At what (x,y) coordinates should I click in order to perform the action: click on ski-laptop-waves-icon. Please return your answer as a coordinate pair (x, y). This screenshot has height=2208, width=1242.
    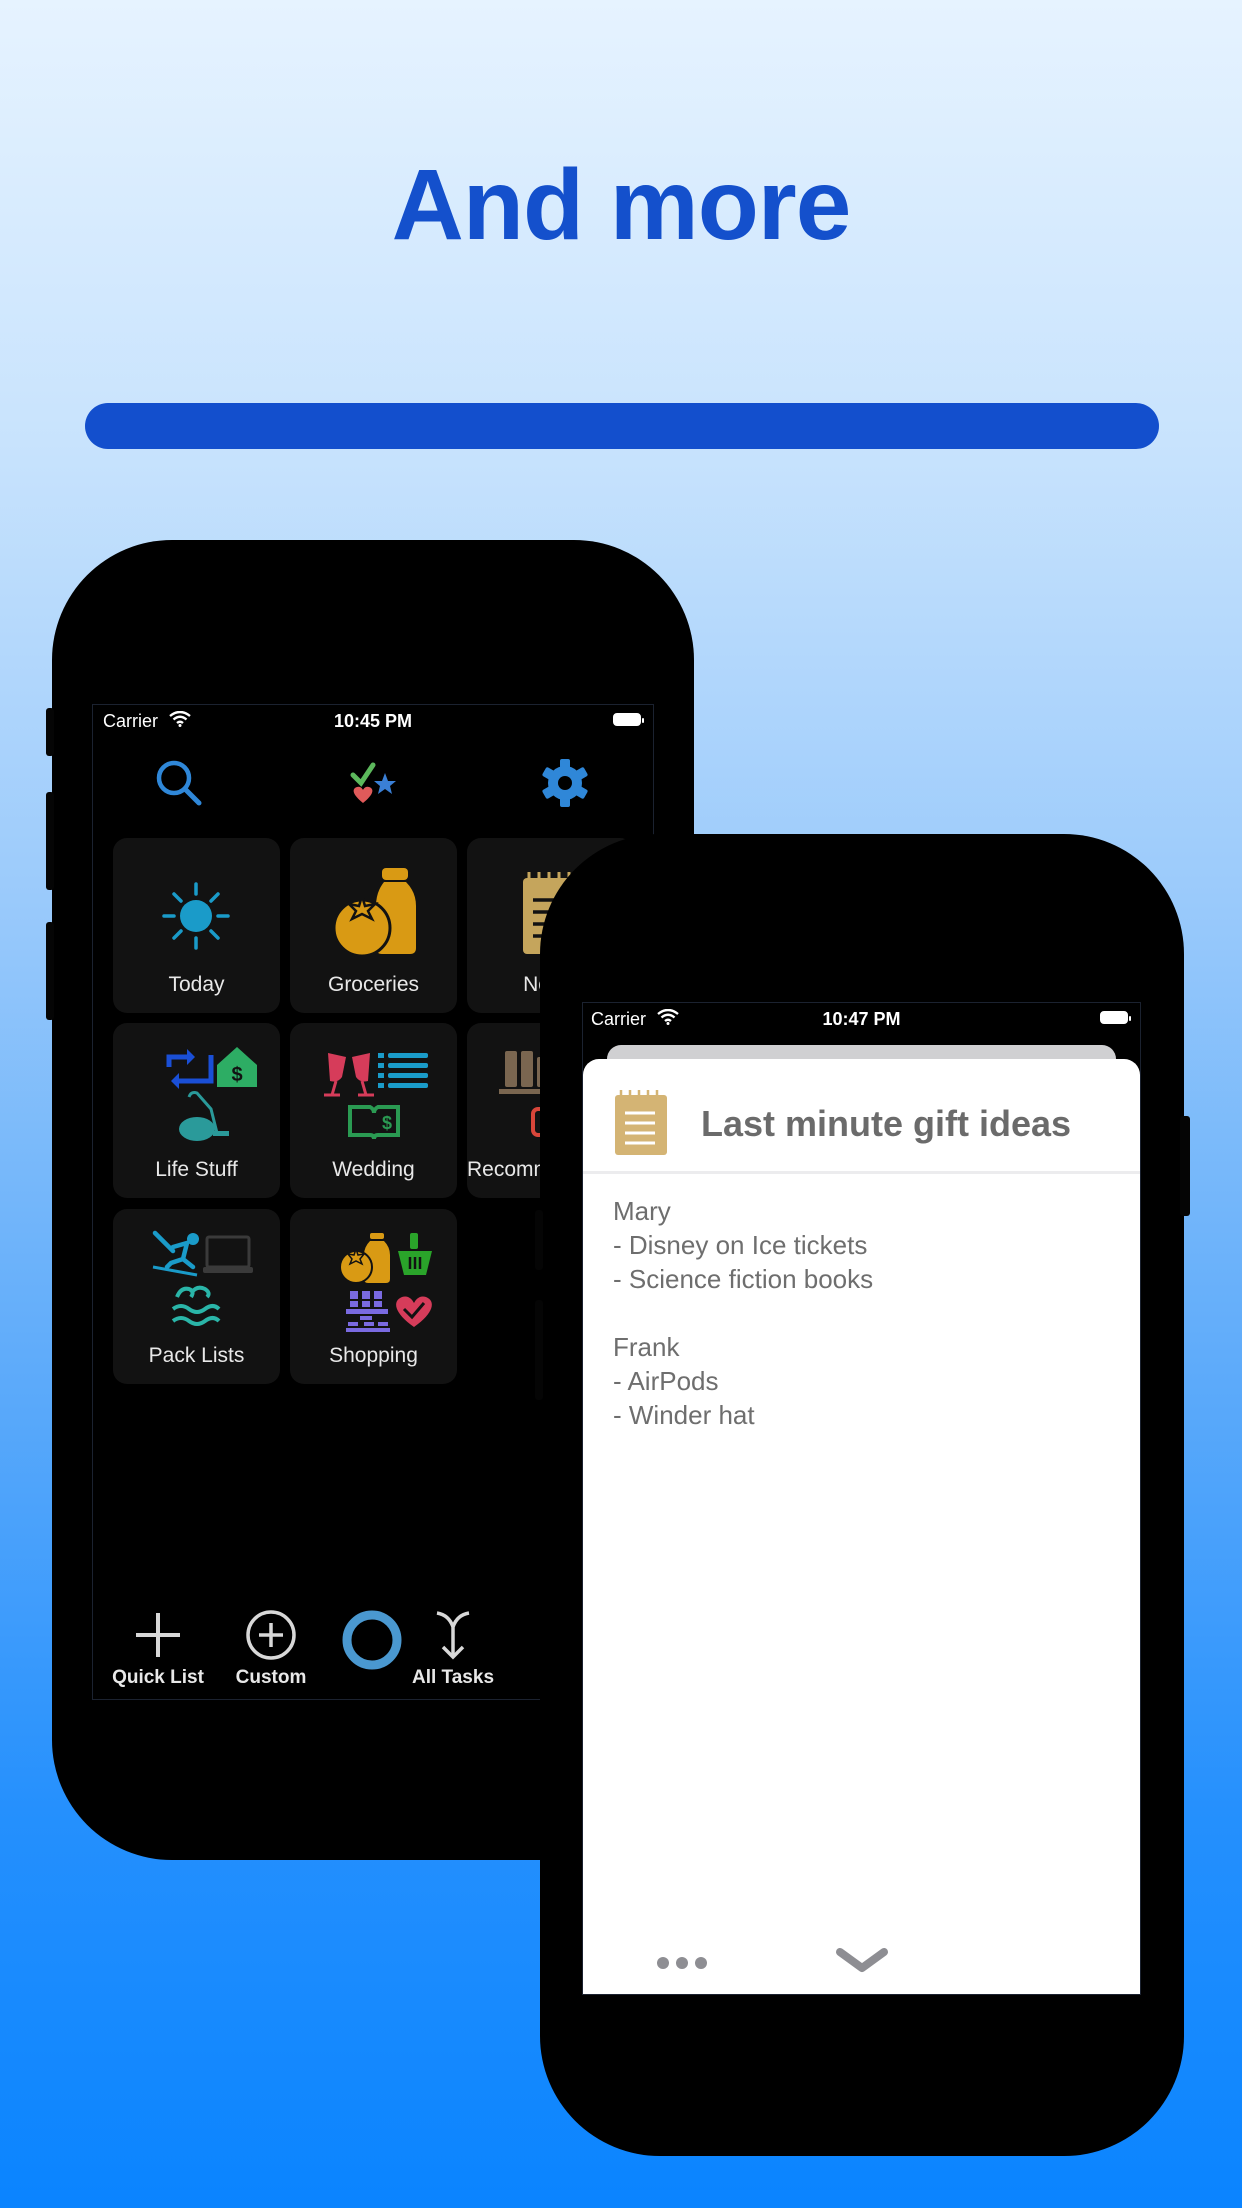
    Looking at the image, I should click on (202, 1278).